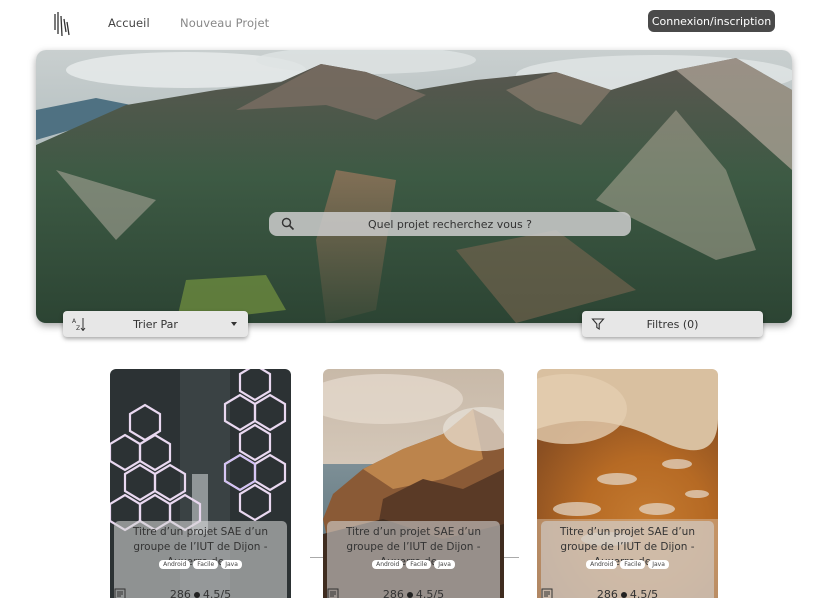 The width and height of the screenshot is (828, 598). I want to click on search-icon, so click(288, 224).